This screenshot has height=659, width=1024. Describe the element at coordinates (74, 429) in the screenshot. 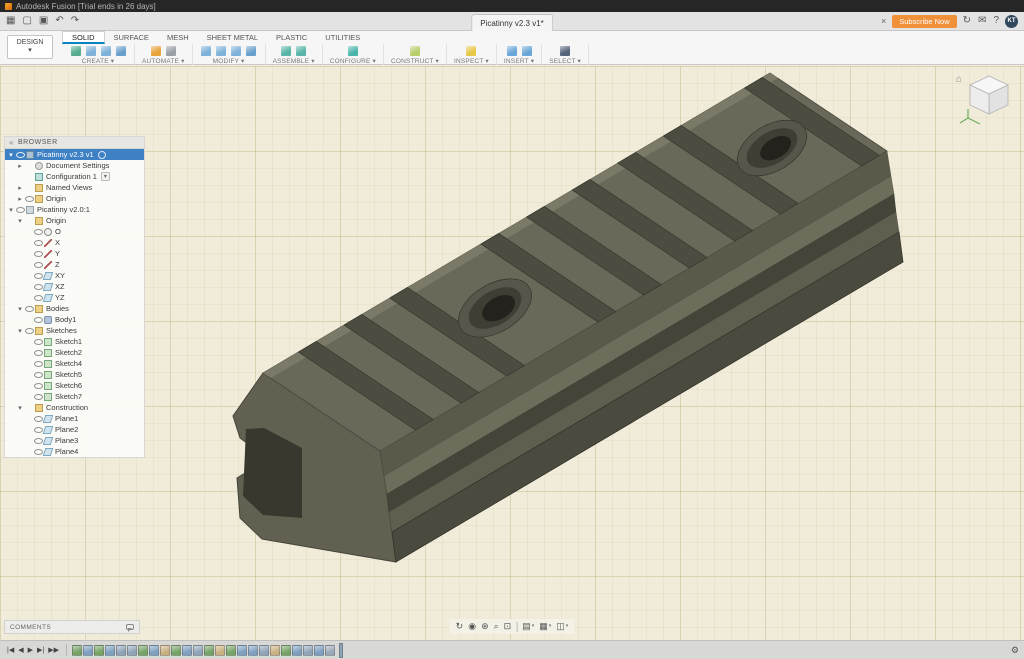

I see `browser-item-plane2: Plane2` at that location.